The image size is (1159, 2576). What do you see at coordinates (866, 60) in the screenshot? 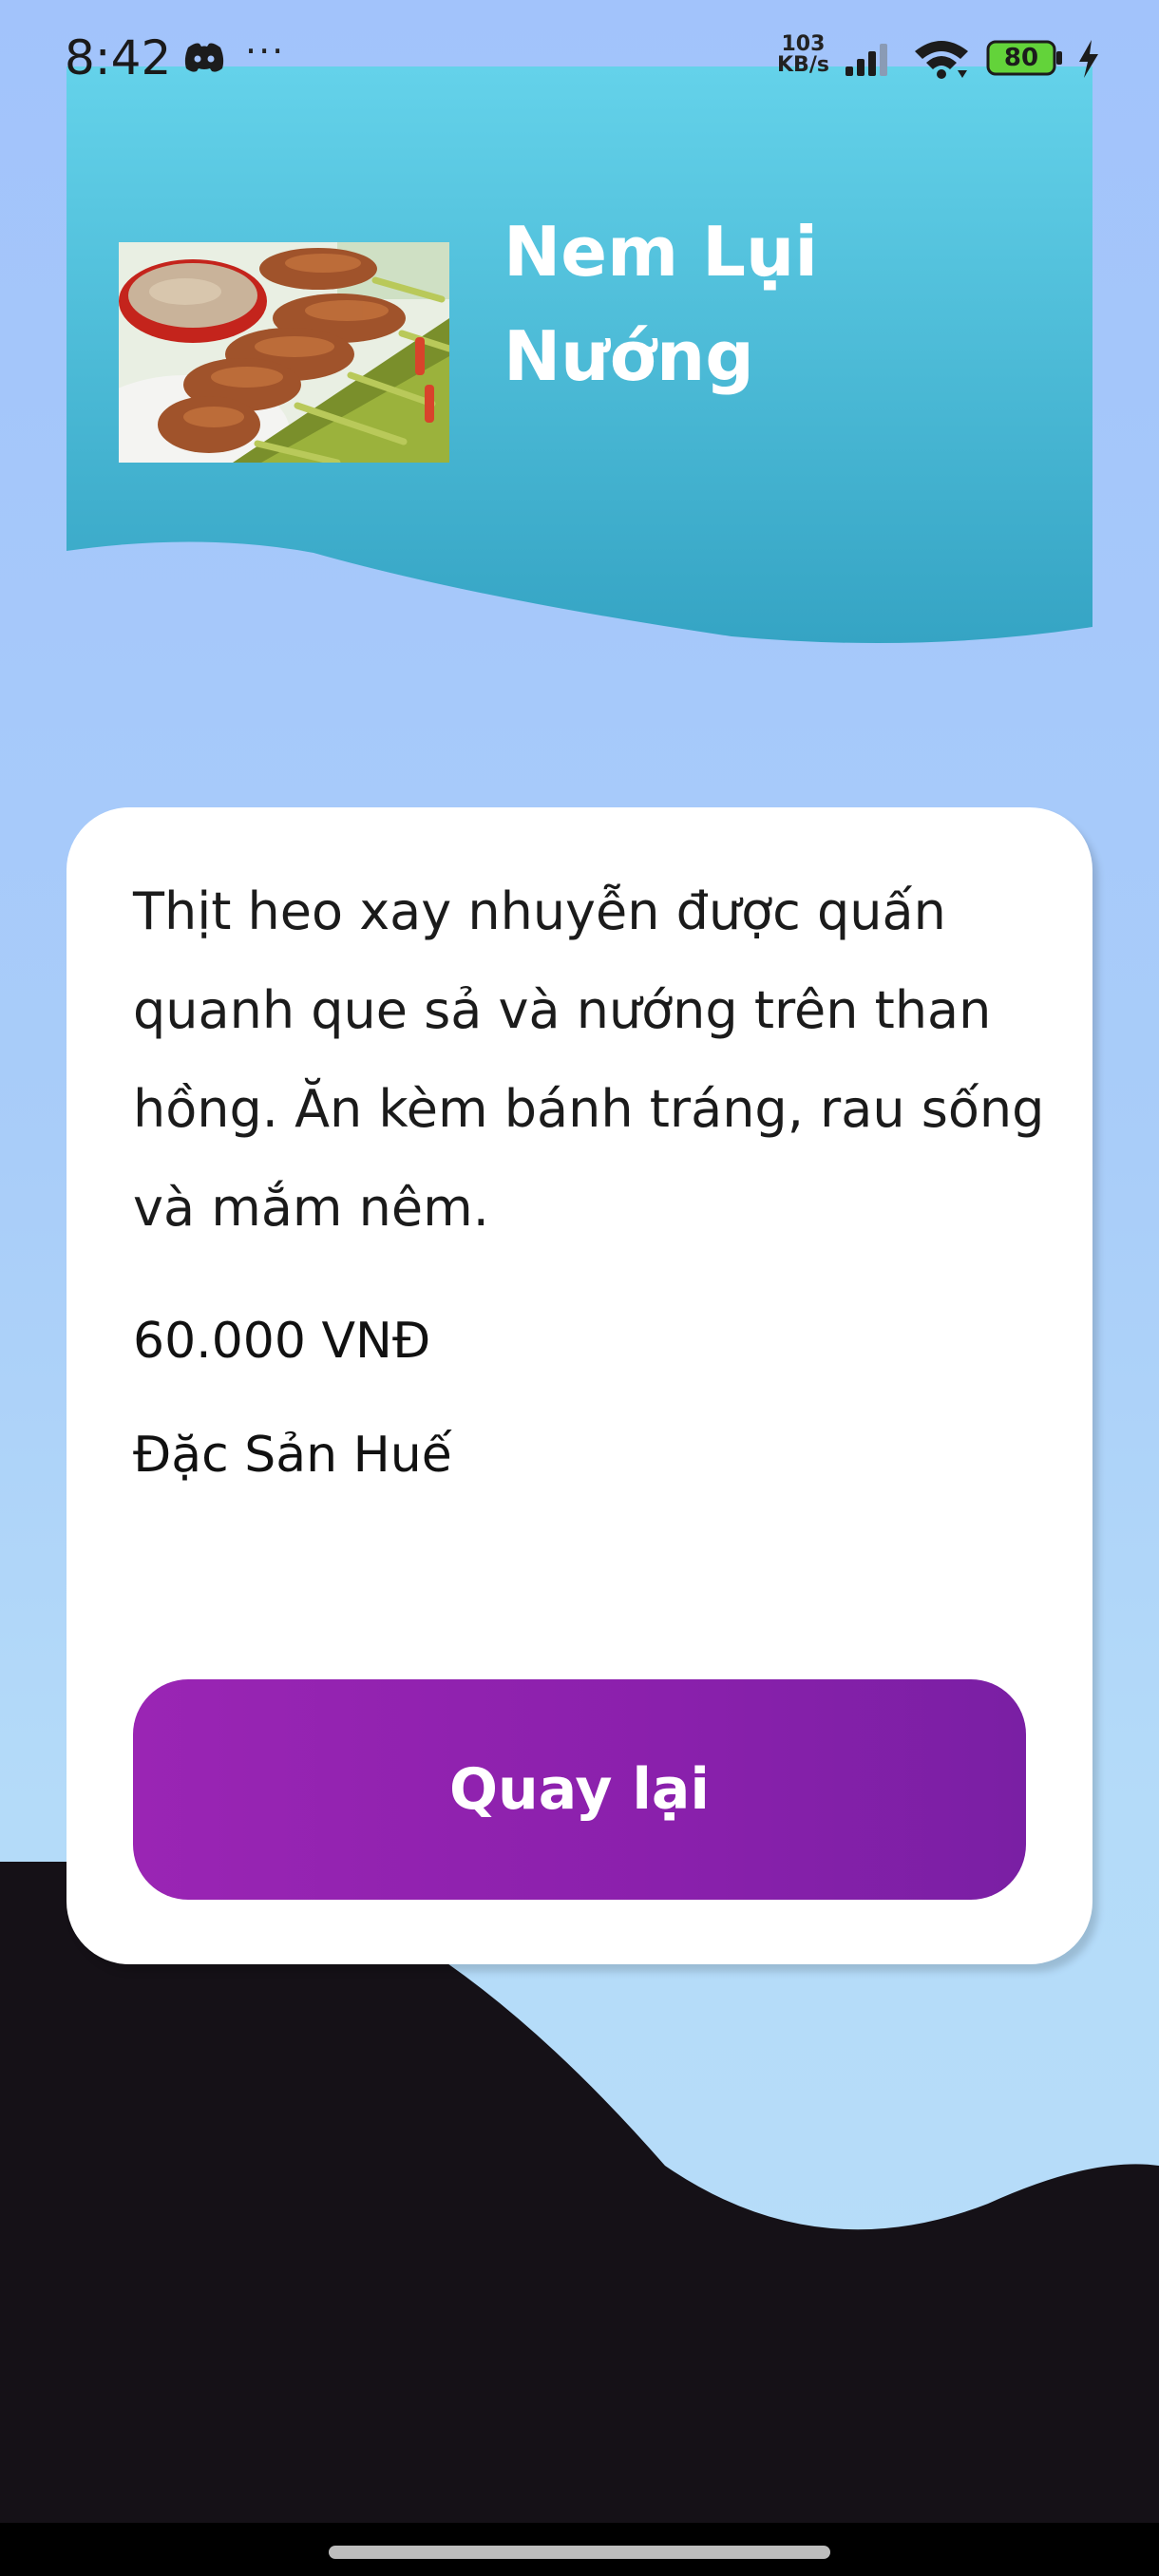
I see `signal-icon` at bounding box center [866, 60].